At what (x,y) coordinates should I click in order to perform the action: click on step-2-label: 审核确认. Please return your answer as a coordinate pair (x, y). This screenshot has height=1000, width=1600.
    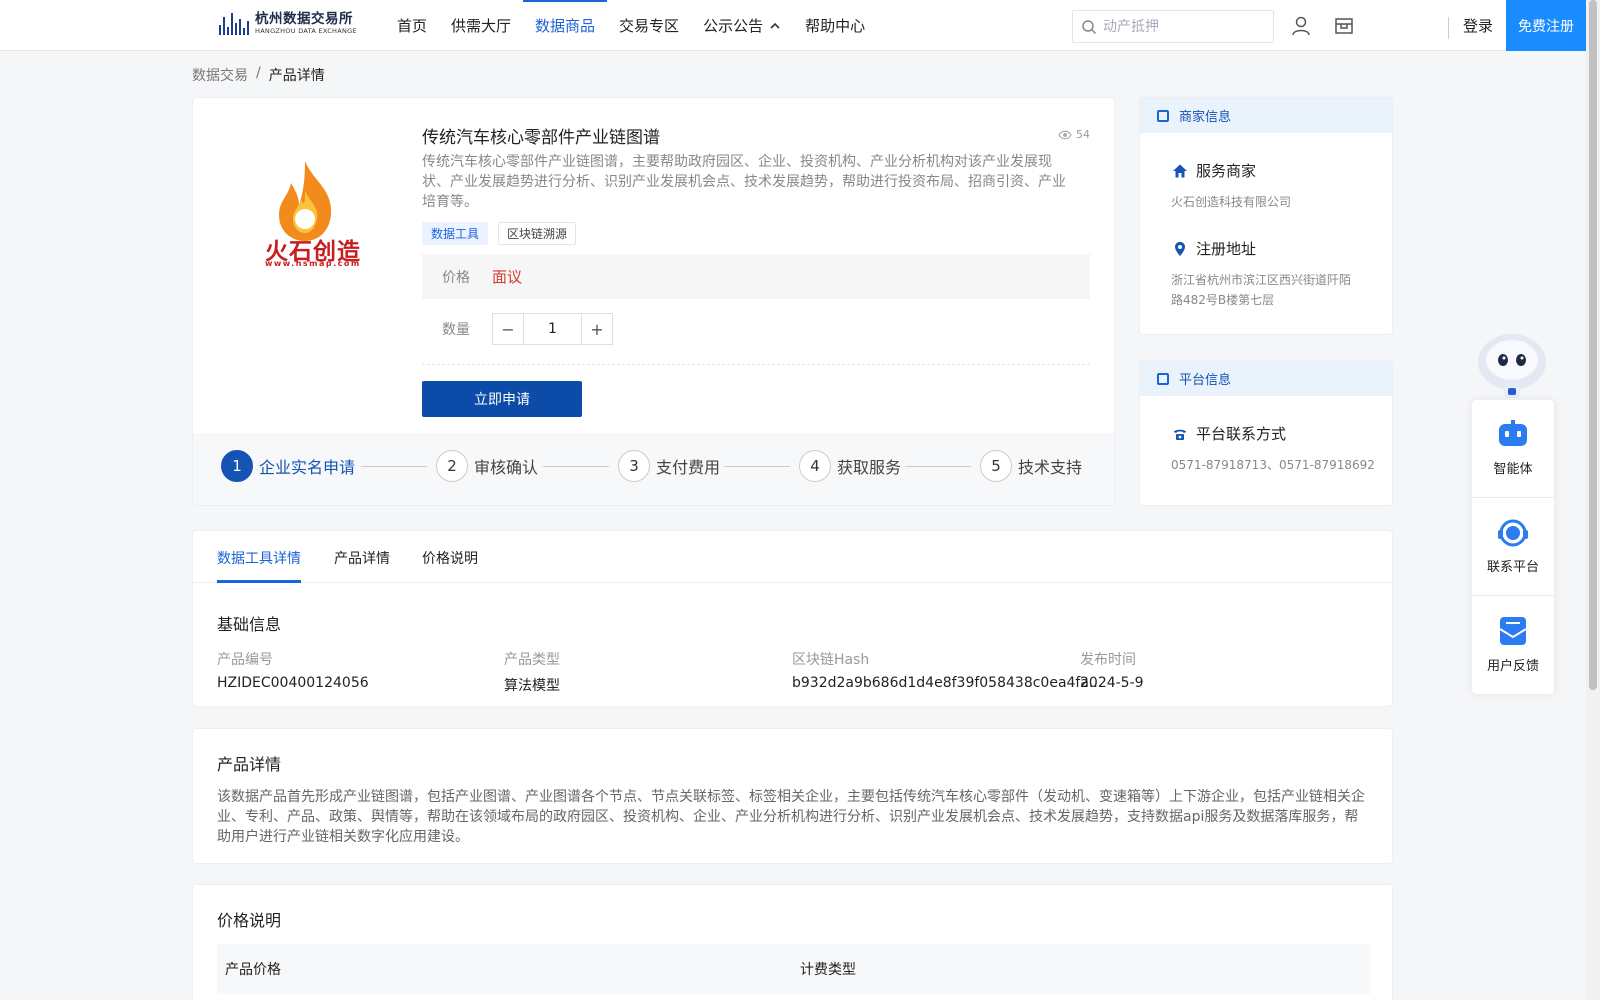
    Looking at the image, I should click on (506, 467).